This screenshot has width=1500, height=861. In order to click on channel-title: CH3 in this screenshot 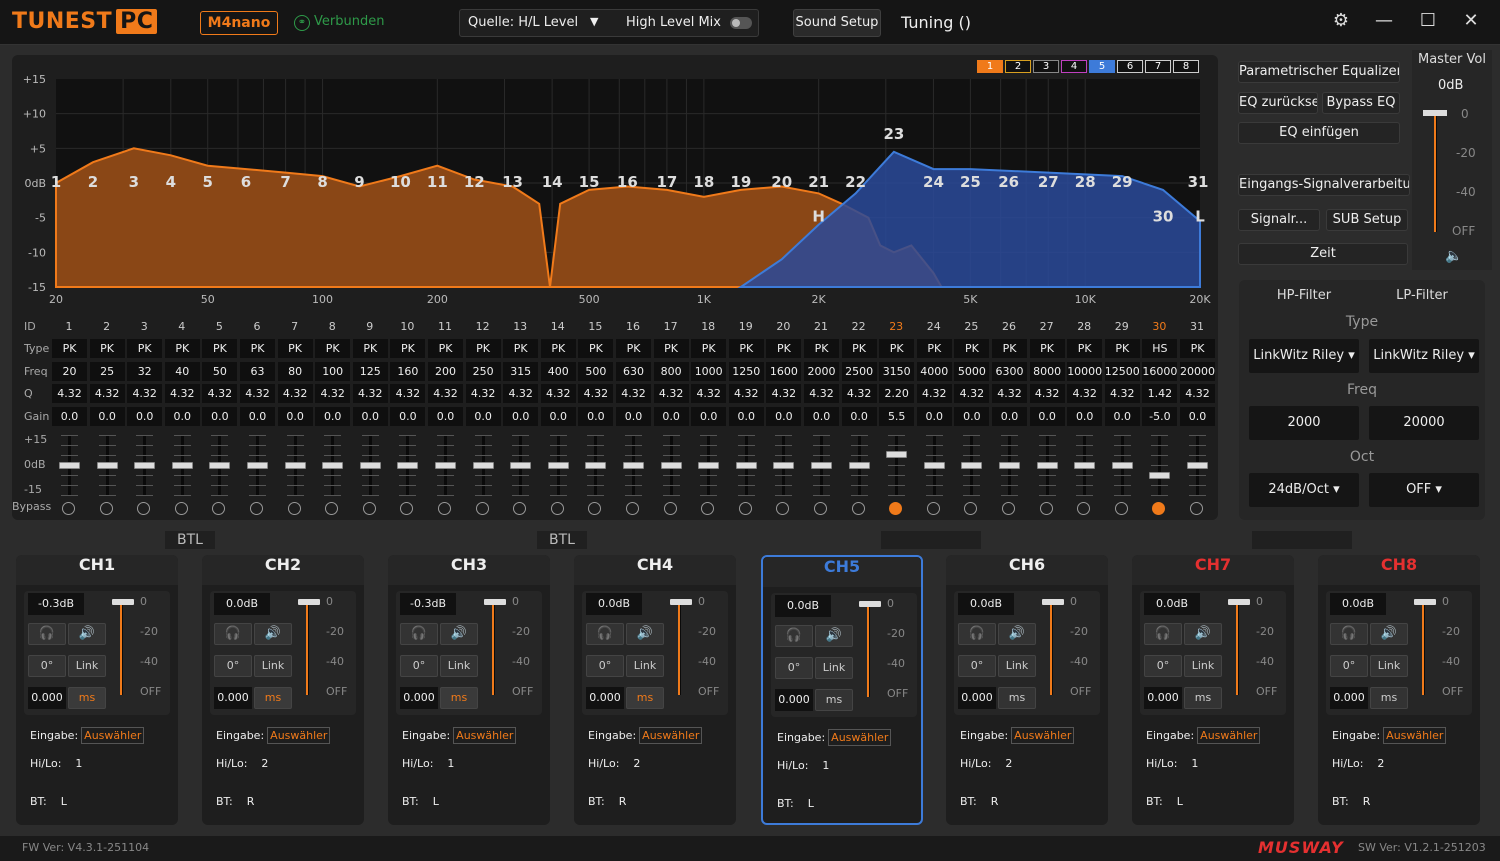, I will do `click(469, 570)`.